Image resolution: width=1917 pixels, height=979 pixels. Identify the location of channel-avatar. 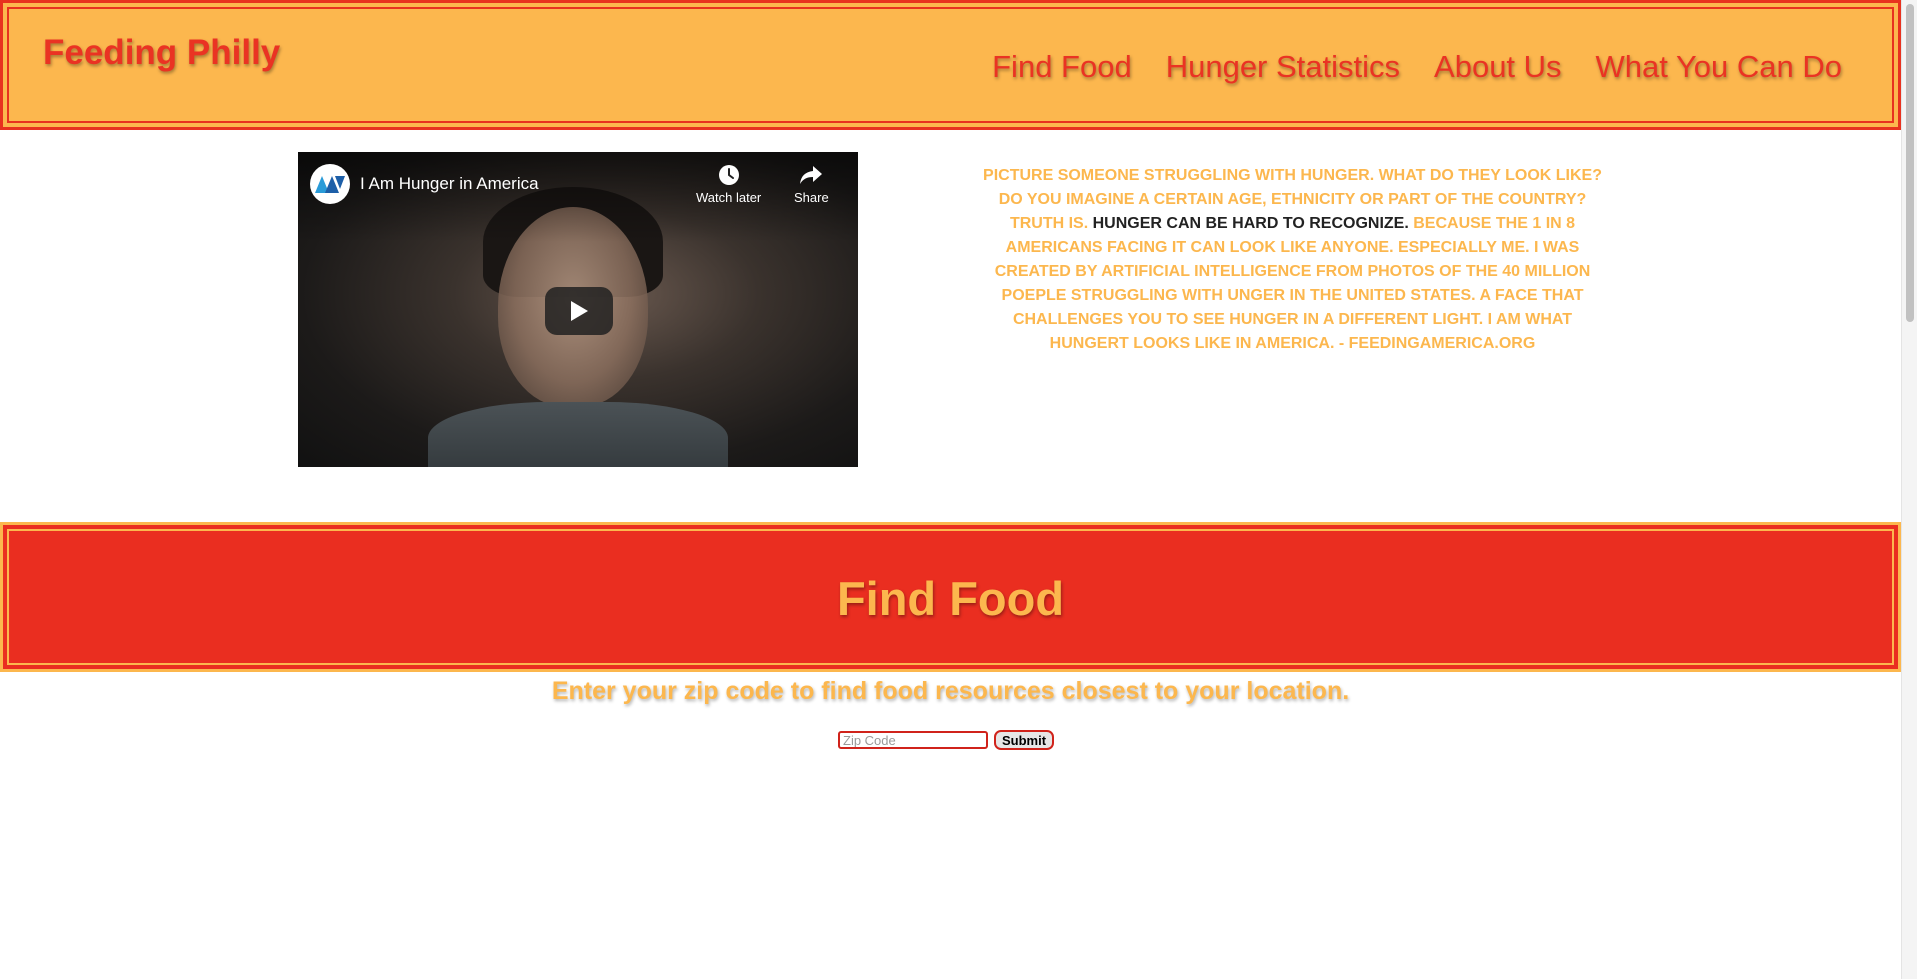
(330, 184).